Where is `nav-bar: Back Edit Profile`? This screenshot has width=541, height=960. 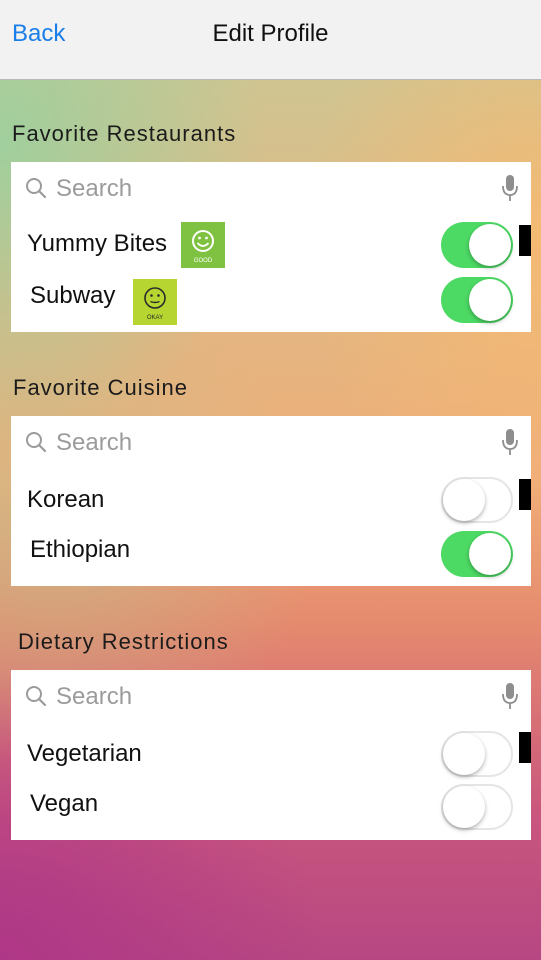
nav-bar: Back Edit Profile is located at coordinates (270, 40).